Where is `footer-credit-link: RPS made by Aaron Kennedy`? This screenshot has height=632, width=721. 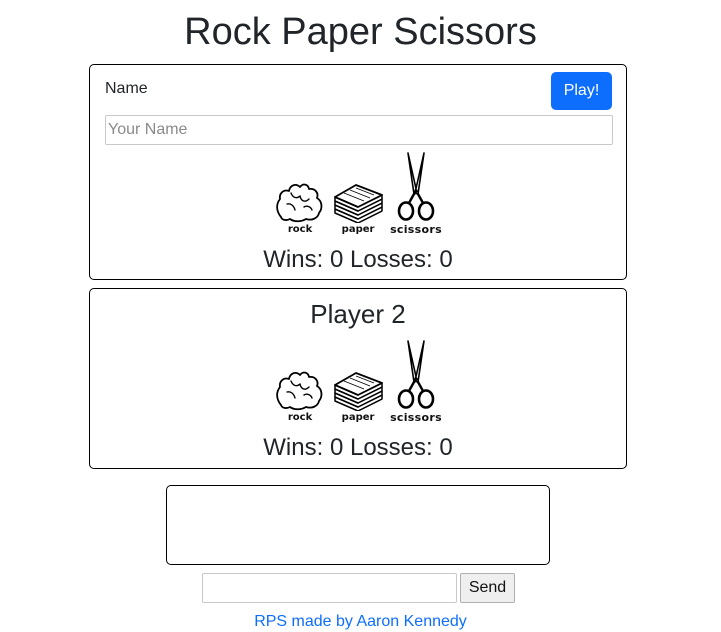
footer-credit-link: RPS made by Aaron Kennedy is located at coordinates (360, 622).